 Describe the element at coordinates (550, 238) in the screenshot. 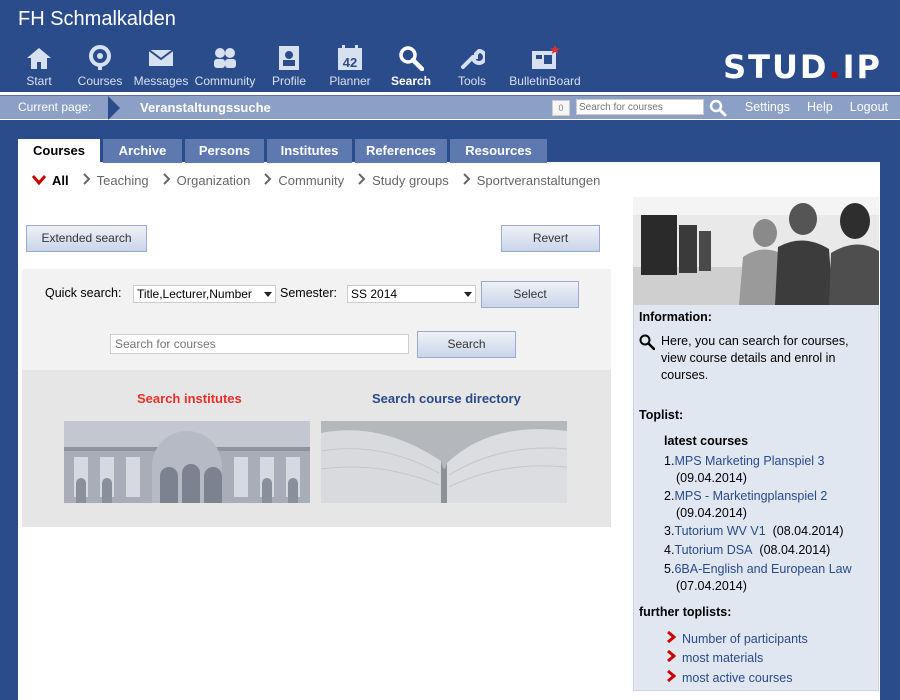

I see `revert-button: Revert` at that location.